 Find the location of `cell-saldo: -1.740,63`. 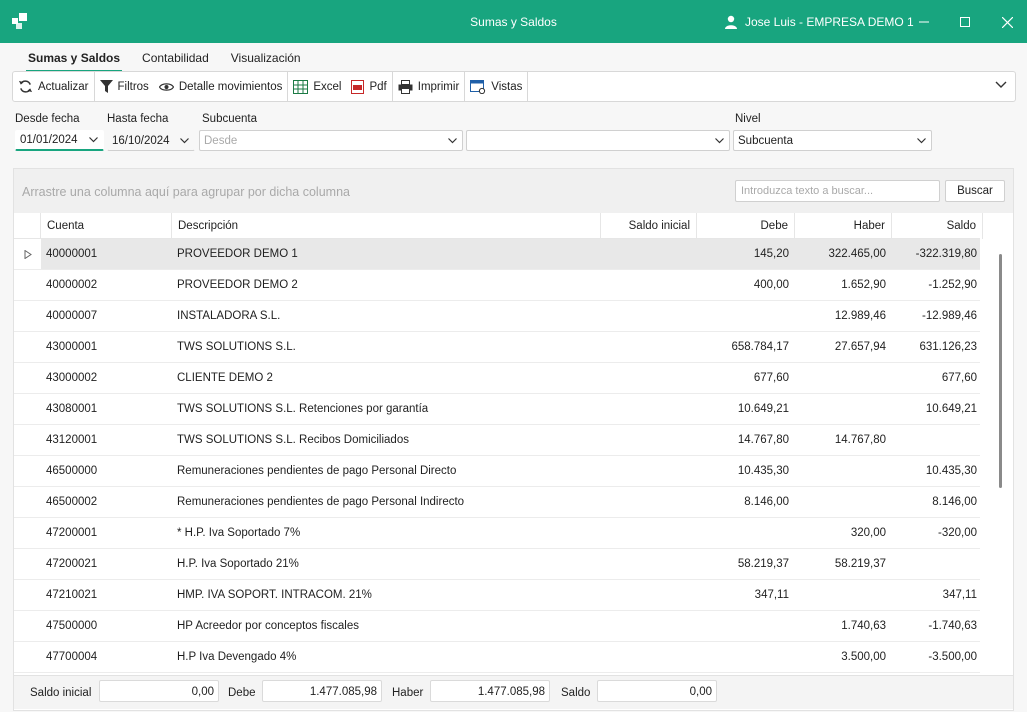

cell-saldo: -1.740,63 is located at coordinates (936, 626).